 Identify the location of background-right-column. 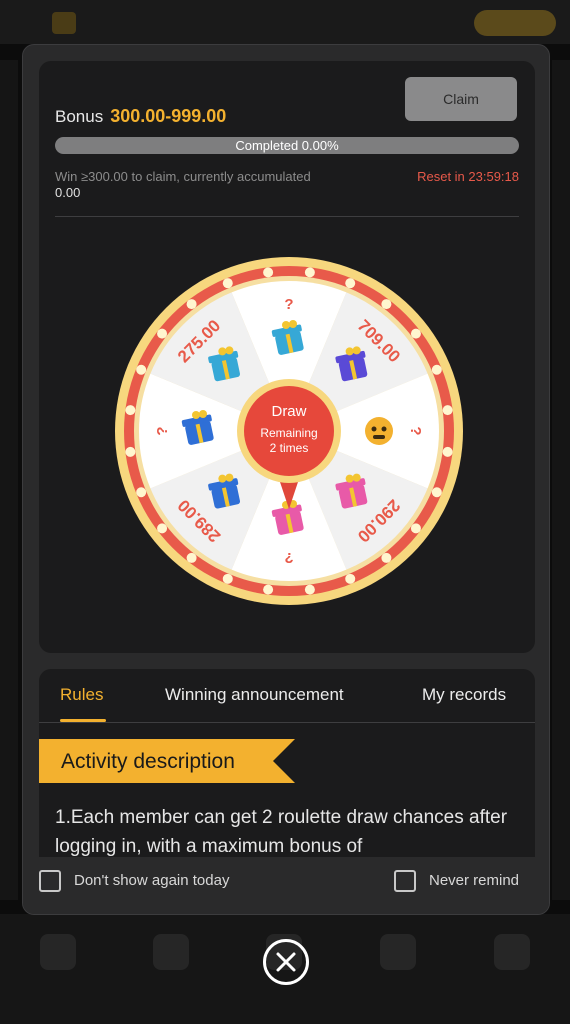
(561, 480).